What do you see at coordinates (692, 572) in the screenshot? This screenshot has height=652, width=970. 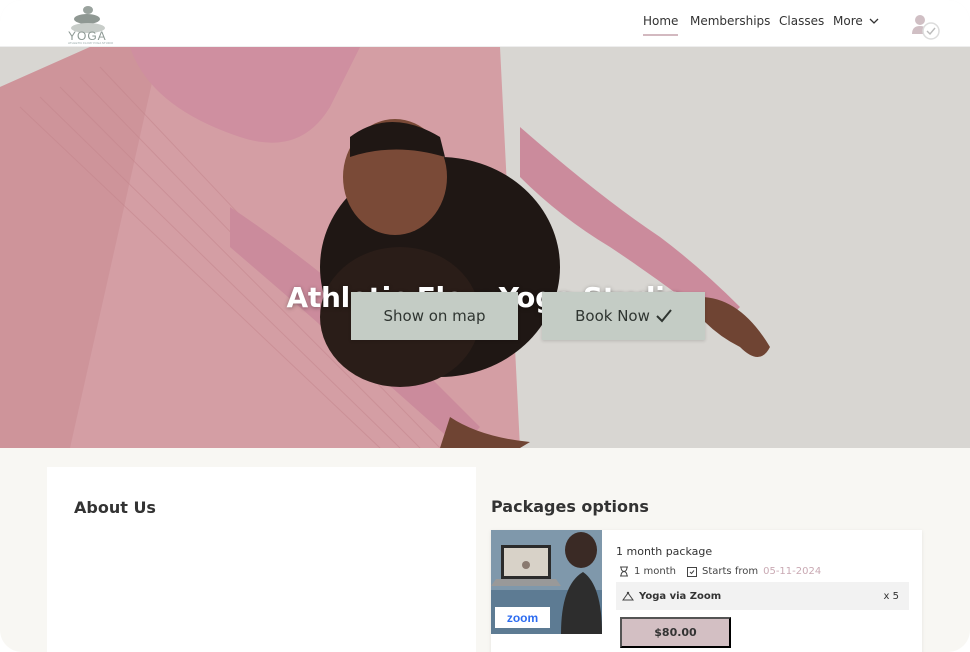 I see `calendar-check-icon` at bounding box center [692, 572].